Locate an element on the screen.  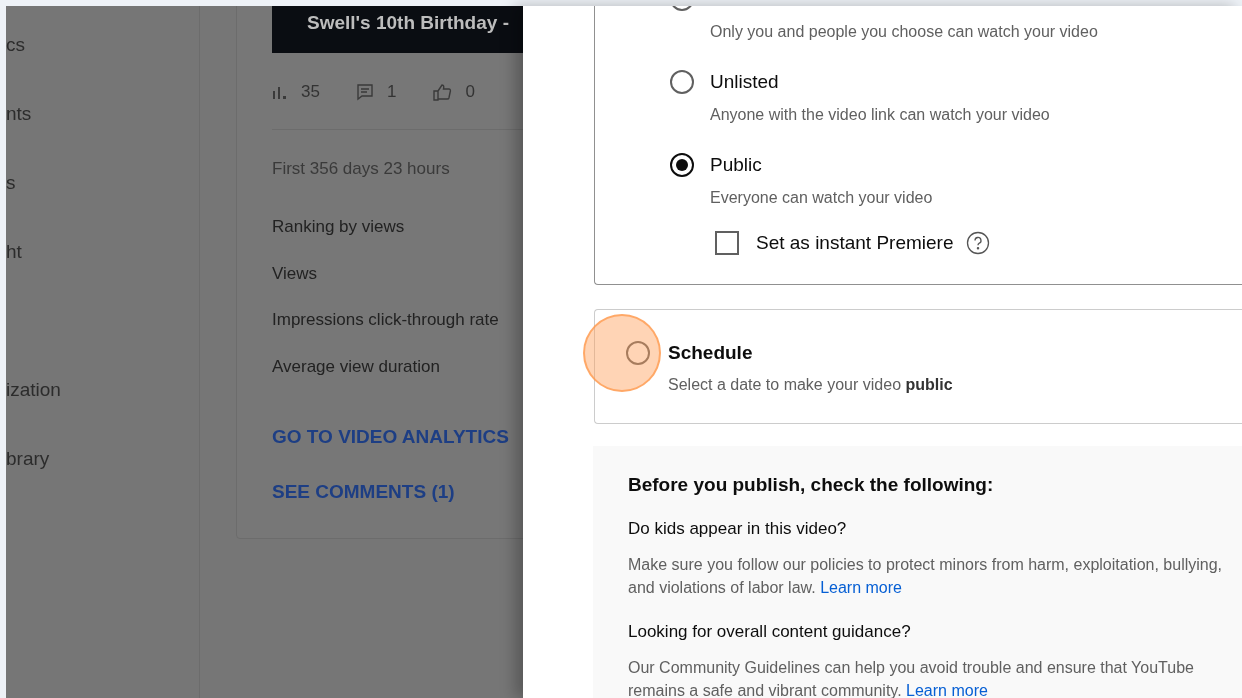
option-label: Unlisted is located at coordinates (744, 82).